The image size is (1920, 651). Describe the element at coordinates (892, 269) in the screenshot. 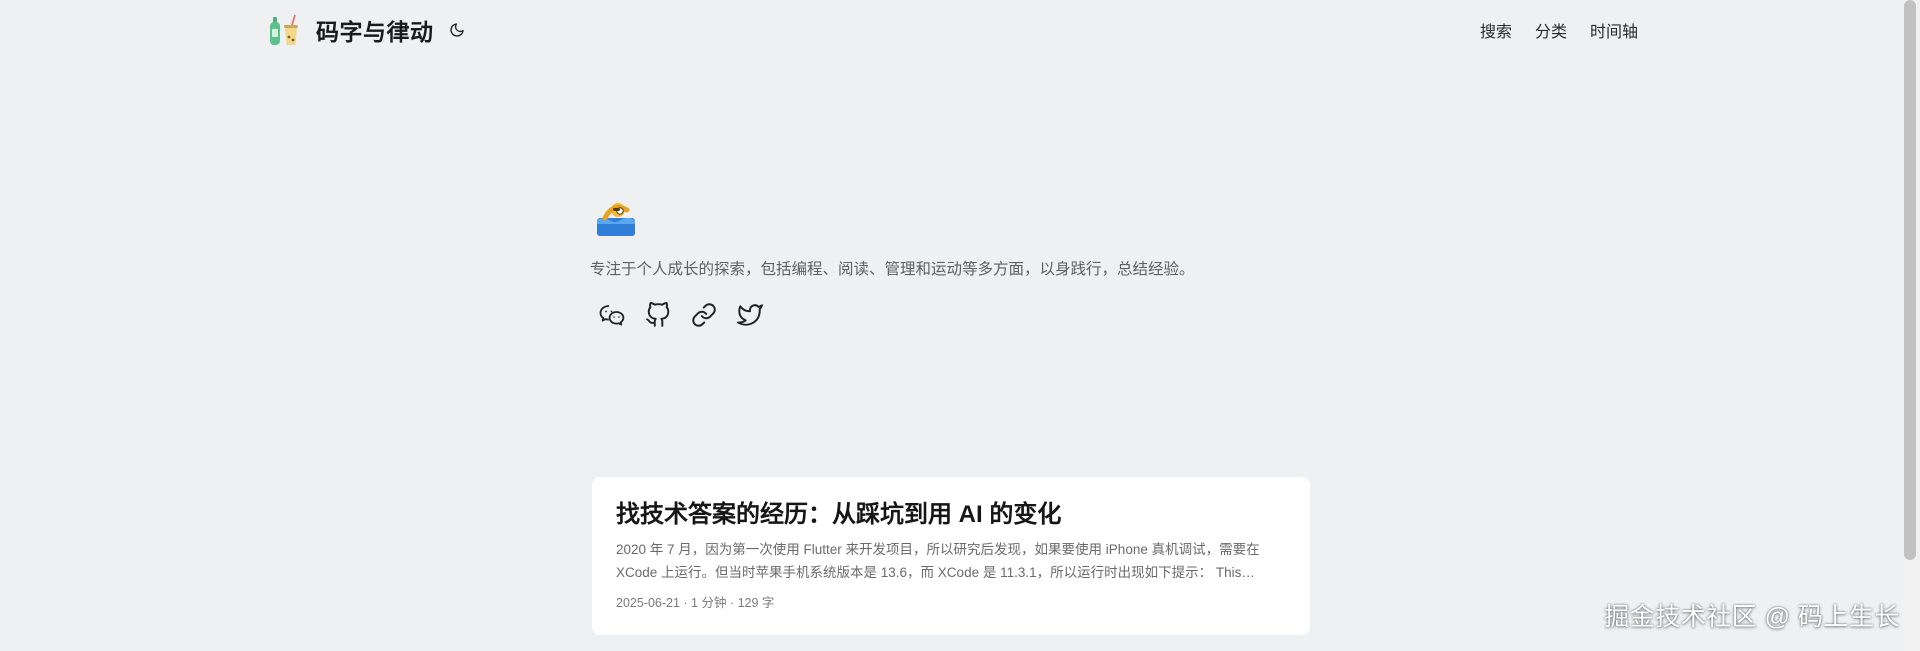

I see `profile-description: 专注于个人成长的探索，包括编程、阅读、管理和运动等多方面，以身践行，总结经验。` at that location.